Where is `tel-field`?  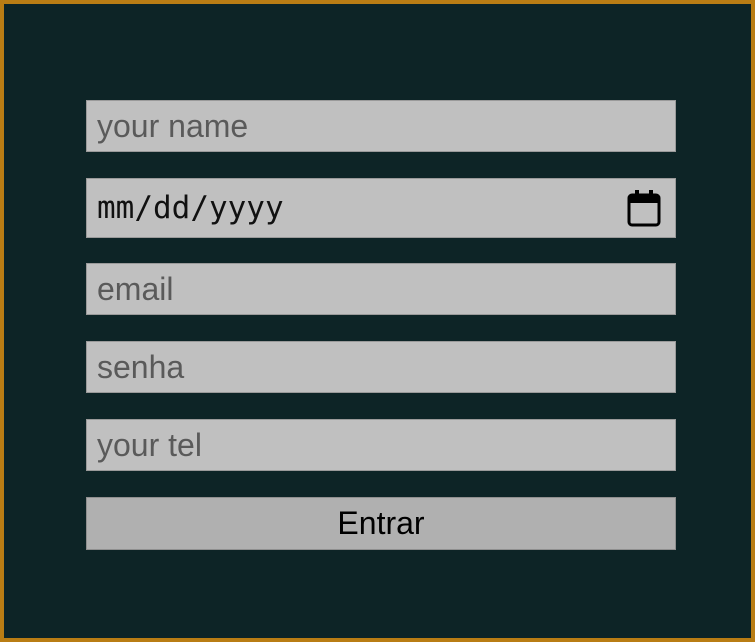 tel-field is located at coordinates (381, 445).